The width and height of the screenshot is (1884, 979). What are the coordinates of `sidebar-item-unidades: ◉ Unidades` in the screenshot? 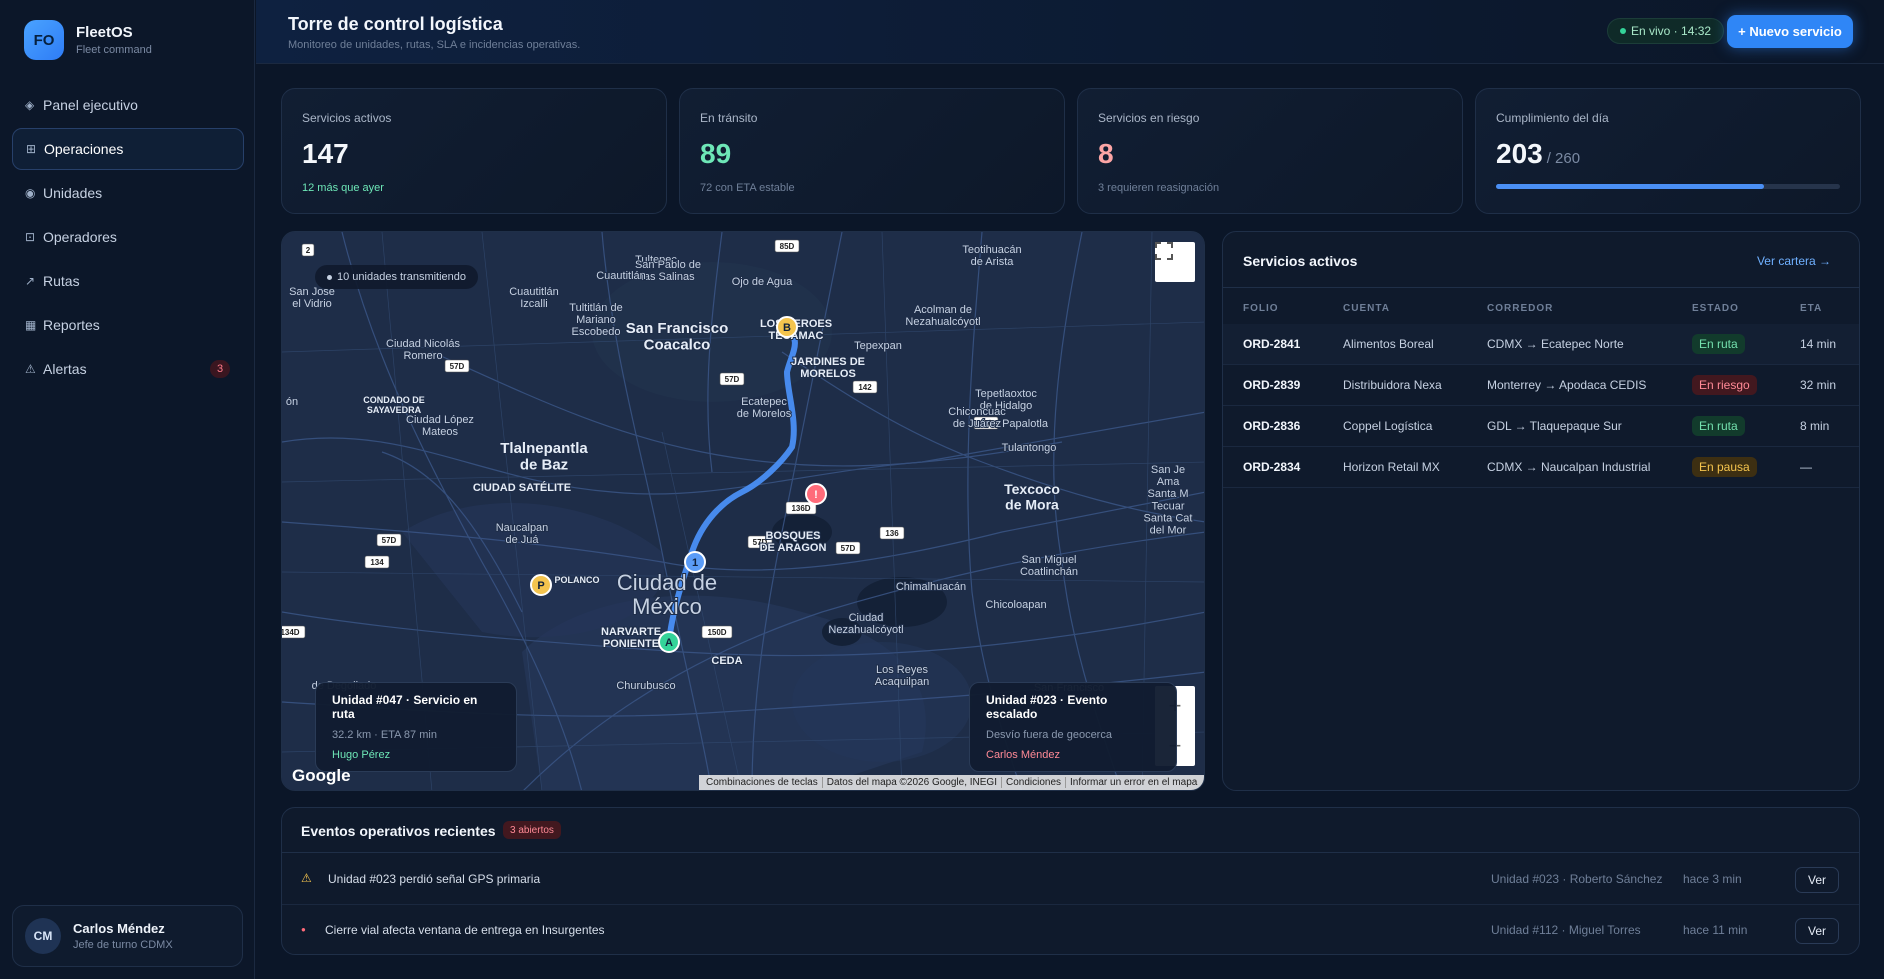 It's located at (128, 193).